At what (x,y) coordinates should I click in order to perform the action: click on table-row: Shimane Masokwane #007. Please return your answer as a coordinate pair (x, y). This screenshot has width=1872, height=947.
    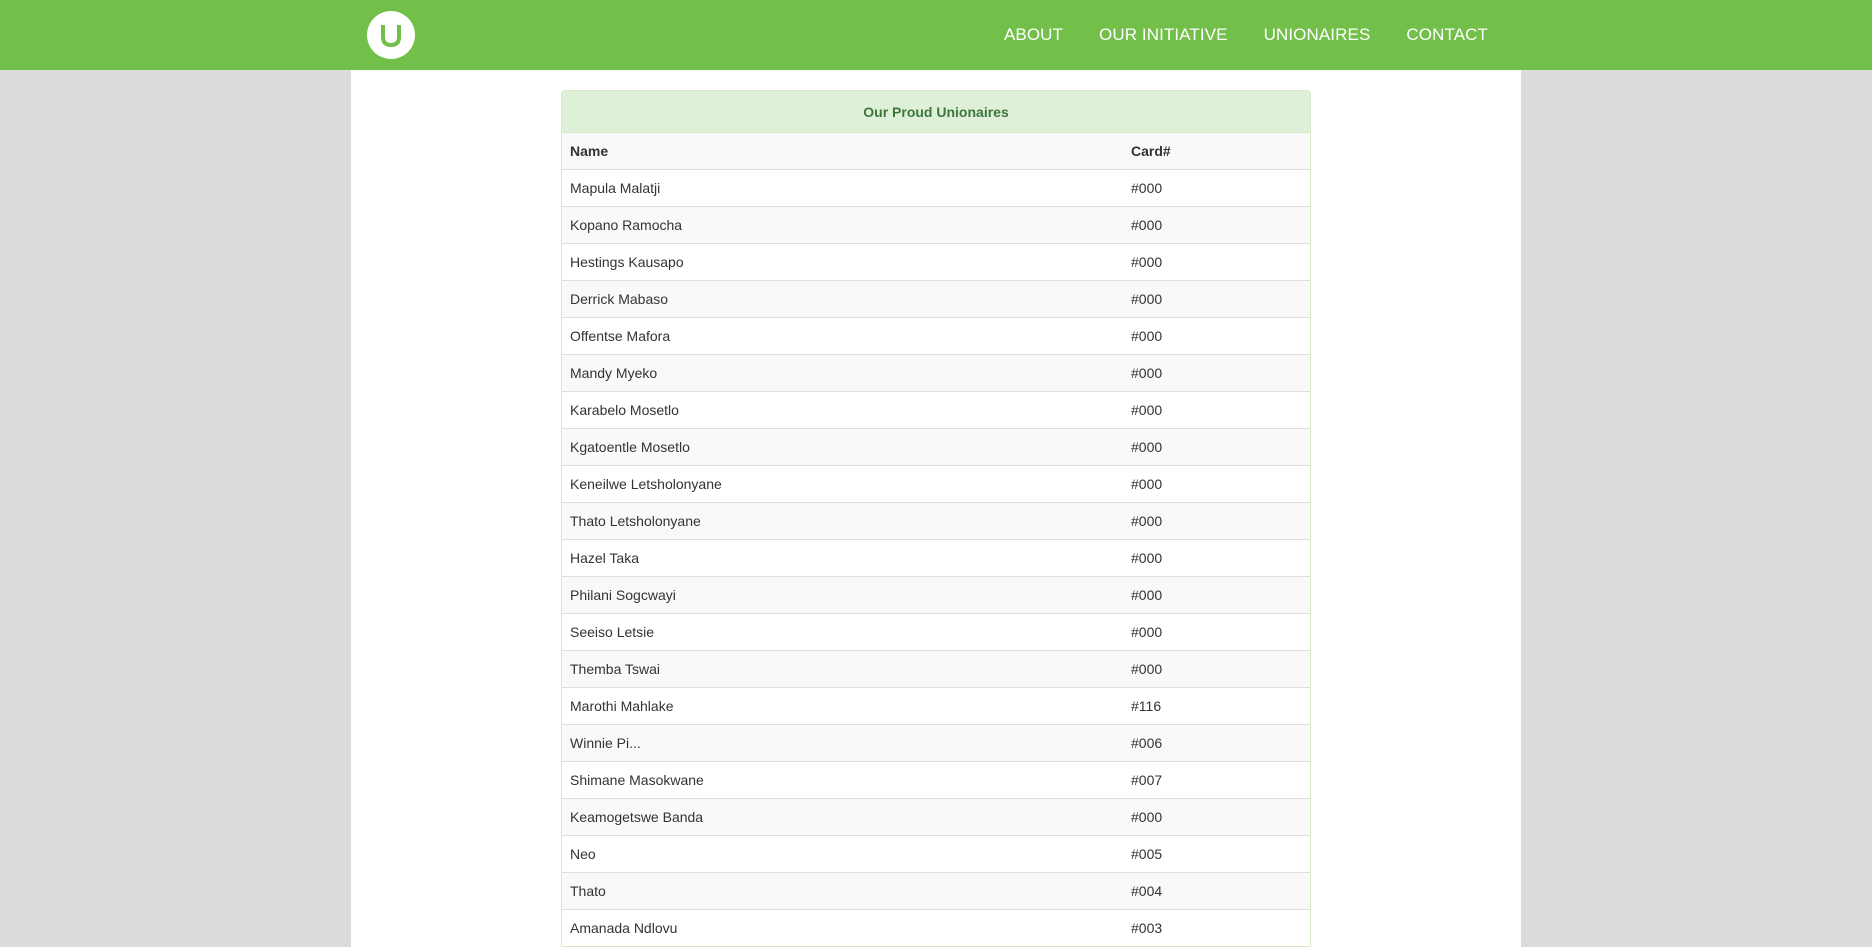
    Looking at the image, I should click on (936, 780).